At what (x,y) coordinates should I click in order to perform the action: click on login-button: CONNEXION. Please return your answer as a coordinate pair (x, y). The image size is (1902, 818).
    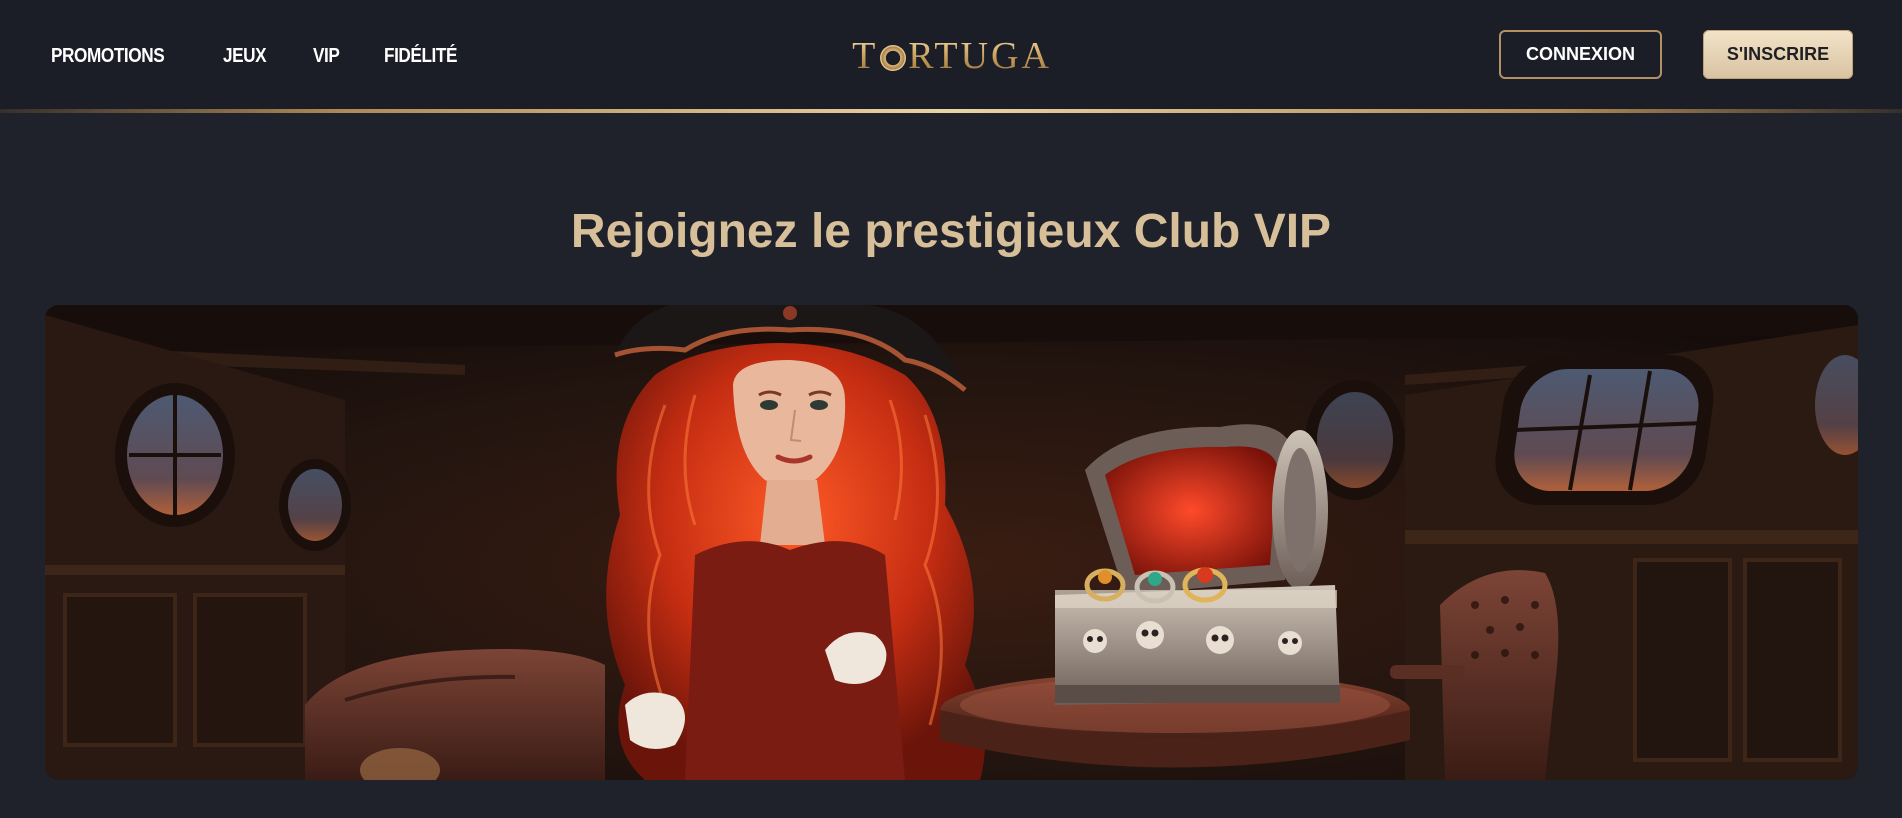
    Looking at the image, I should click on (1580, 54).